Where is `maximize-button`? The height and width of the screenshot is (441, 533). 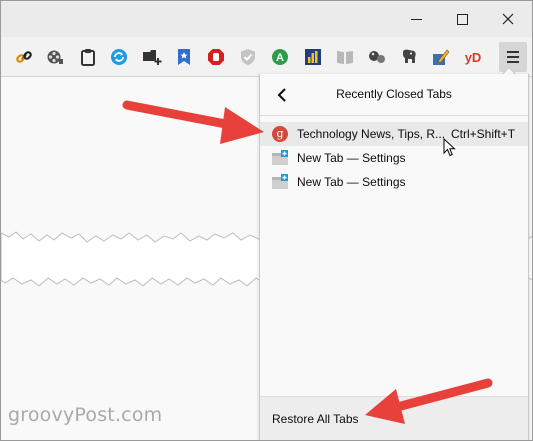 maximize-button is located at coordinates (462, 19).